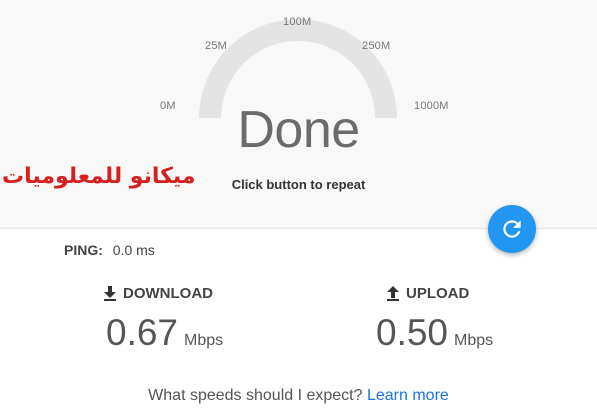 The height and width of the screenshot is (417, 597). I want to click on repeat-button, so click(512, 229).